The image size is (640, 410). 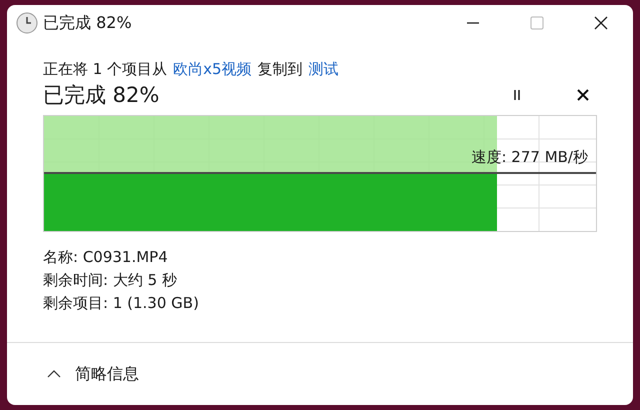 What do you see at coordinates (93, 374) in the screenshot?
I see `details-toggle: 简略信息` at bounding box center [93, 374].